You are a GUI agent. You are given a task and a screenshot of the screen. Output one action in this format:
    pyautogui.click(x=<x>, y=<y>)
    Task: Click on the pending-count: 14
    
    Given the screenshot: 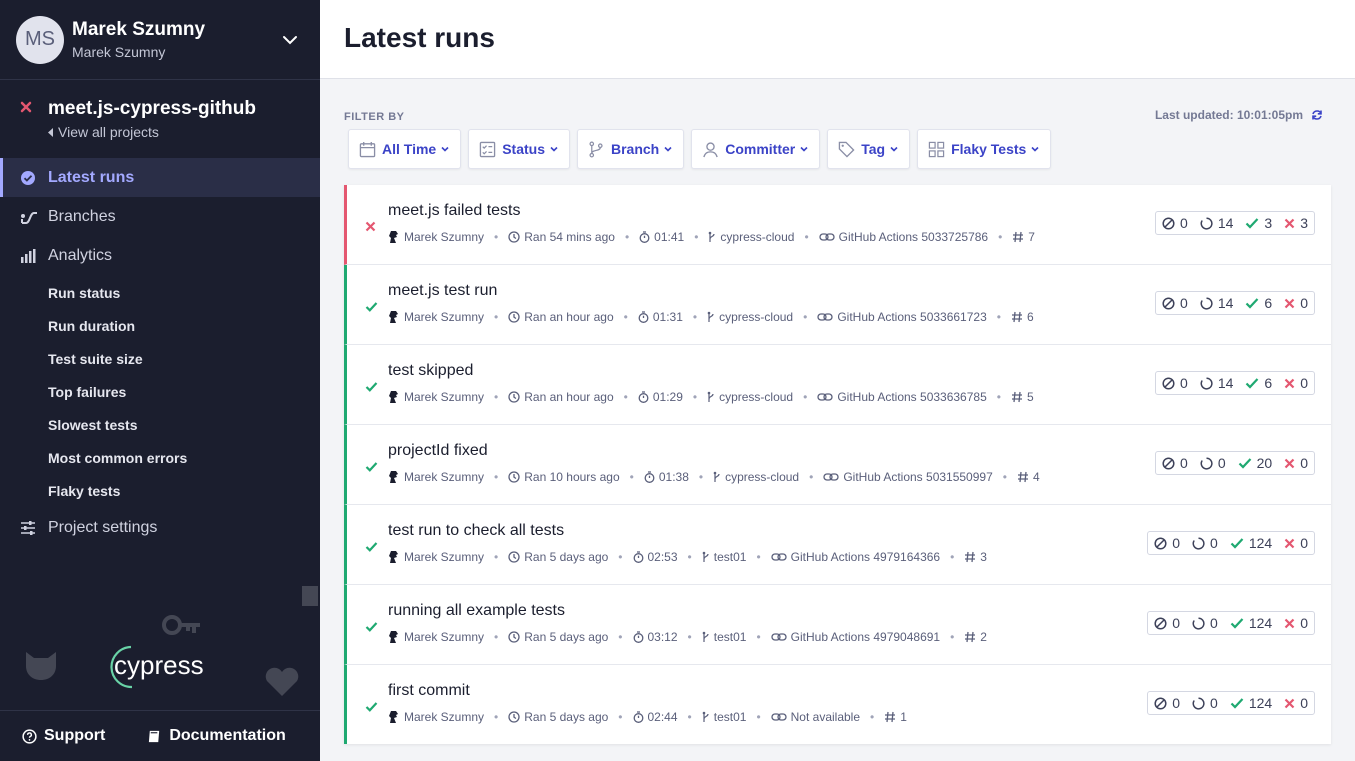 What is the action you would take?
    pyautogui.click(x=1216, y=223)
    